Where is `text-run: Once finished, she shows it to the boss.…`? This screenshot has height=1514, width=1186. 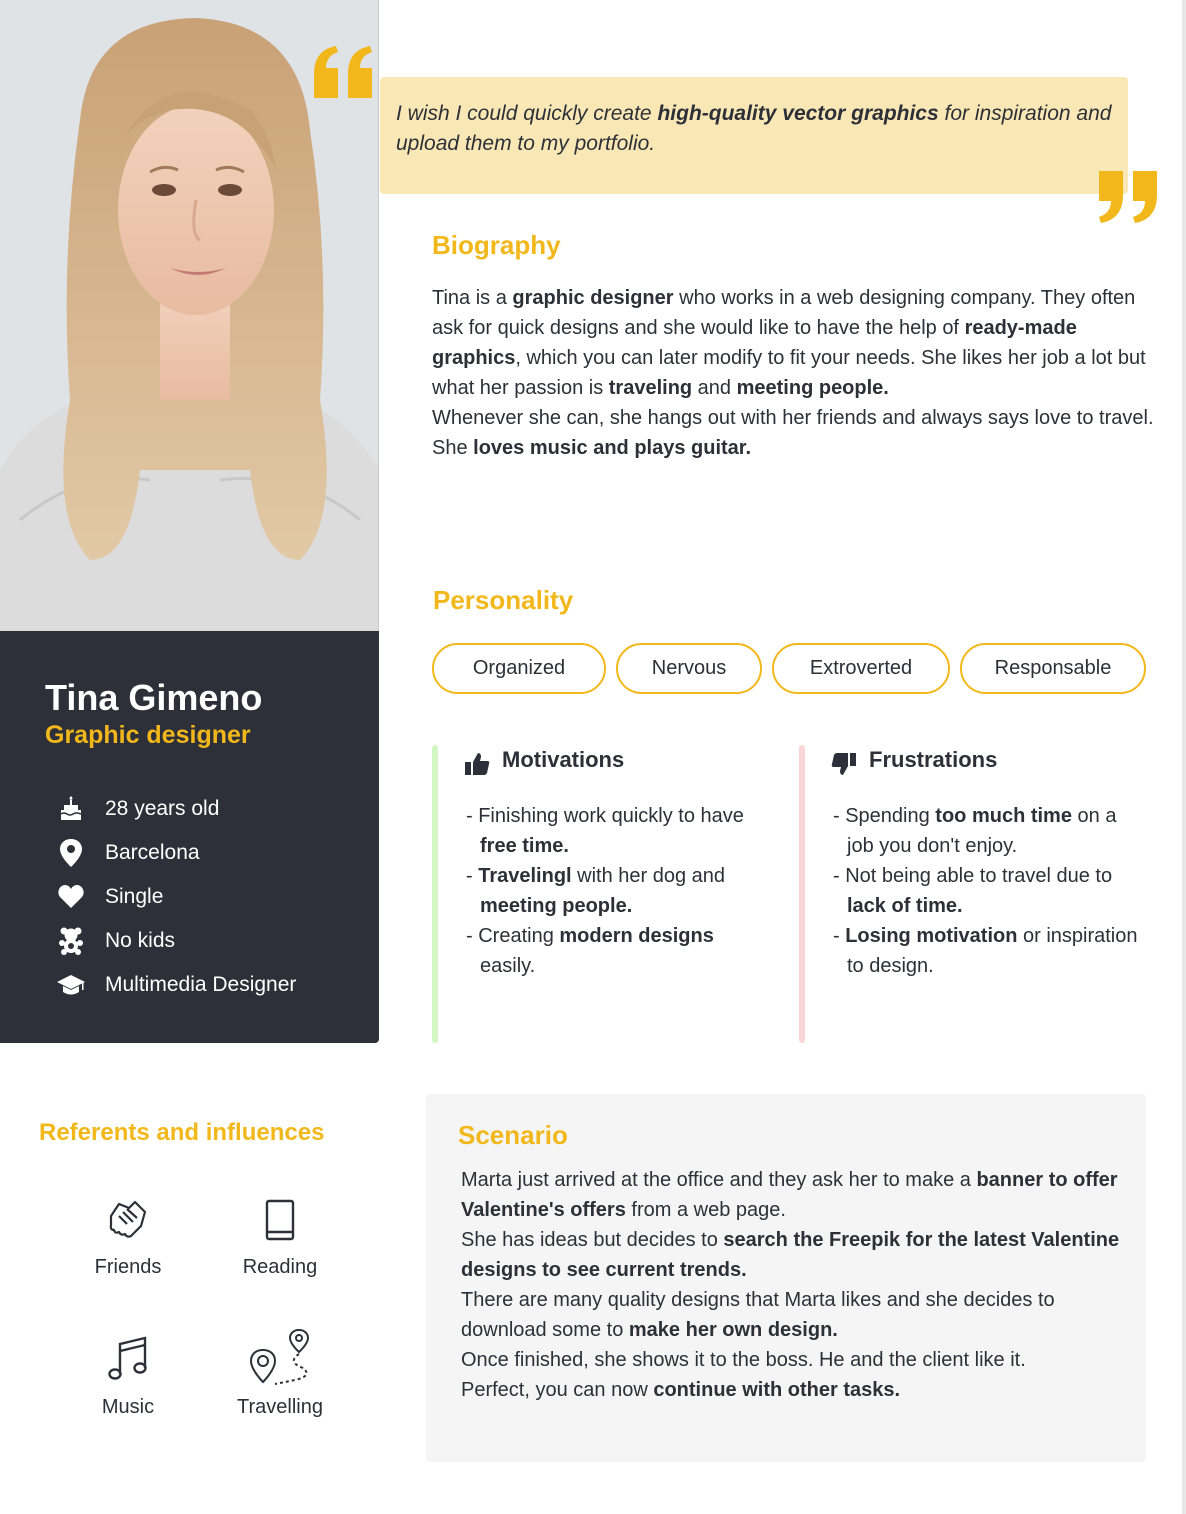
text-run: Once finished, she shows it to the boss.… is located at coordinates (743, 1360).